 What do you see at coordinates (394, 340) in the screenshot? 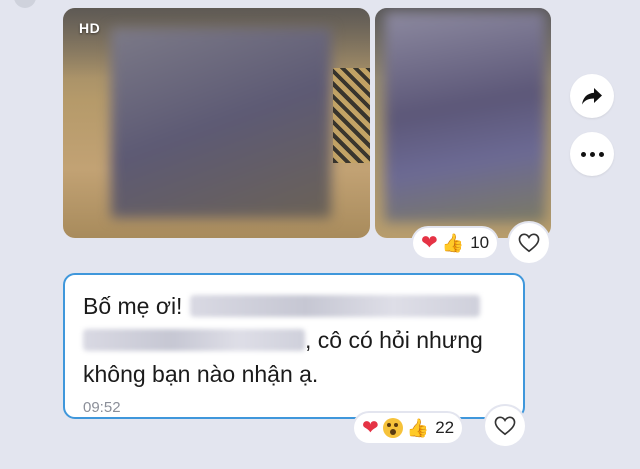
I see `message-text: , cô có hỏi nhưng` at bounding box center [394, 340].